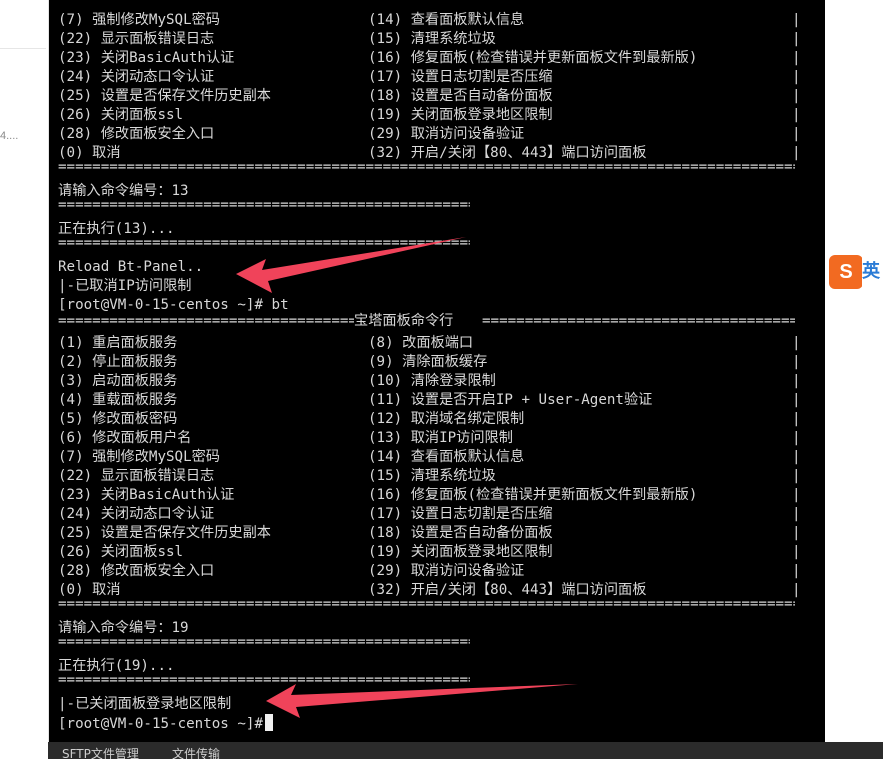 The width and height of the screenshot is (883, 759). Describe the element at coordinates (125, 286) in the screenshot. I see `result-message: |-已取消IP访问限制` at that location.